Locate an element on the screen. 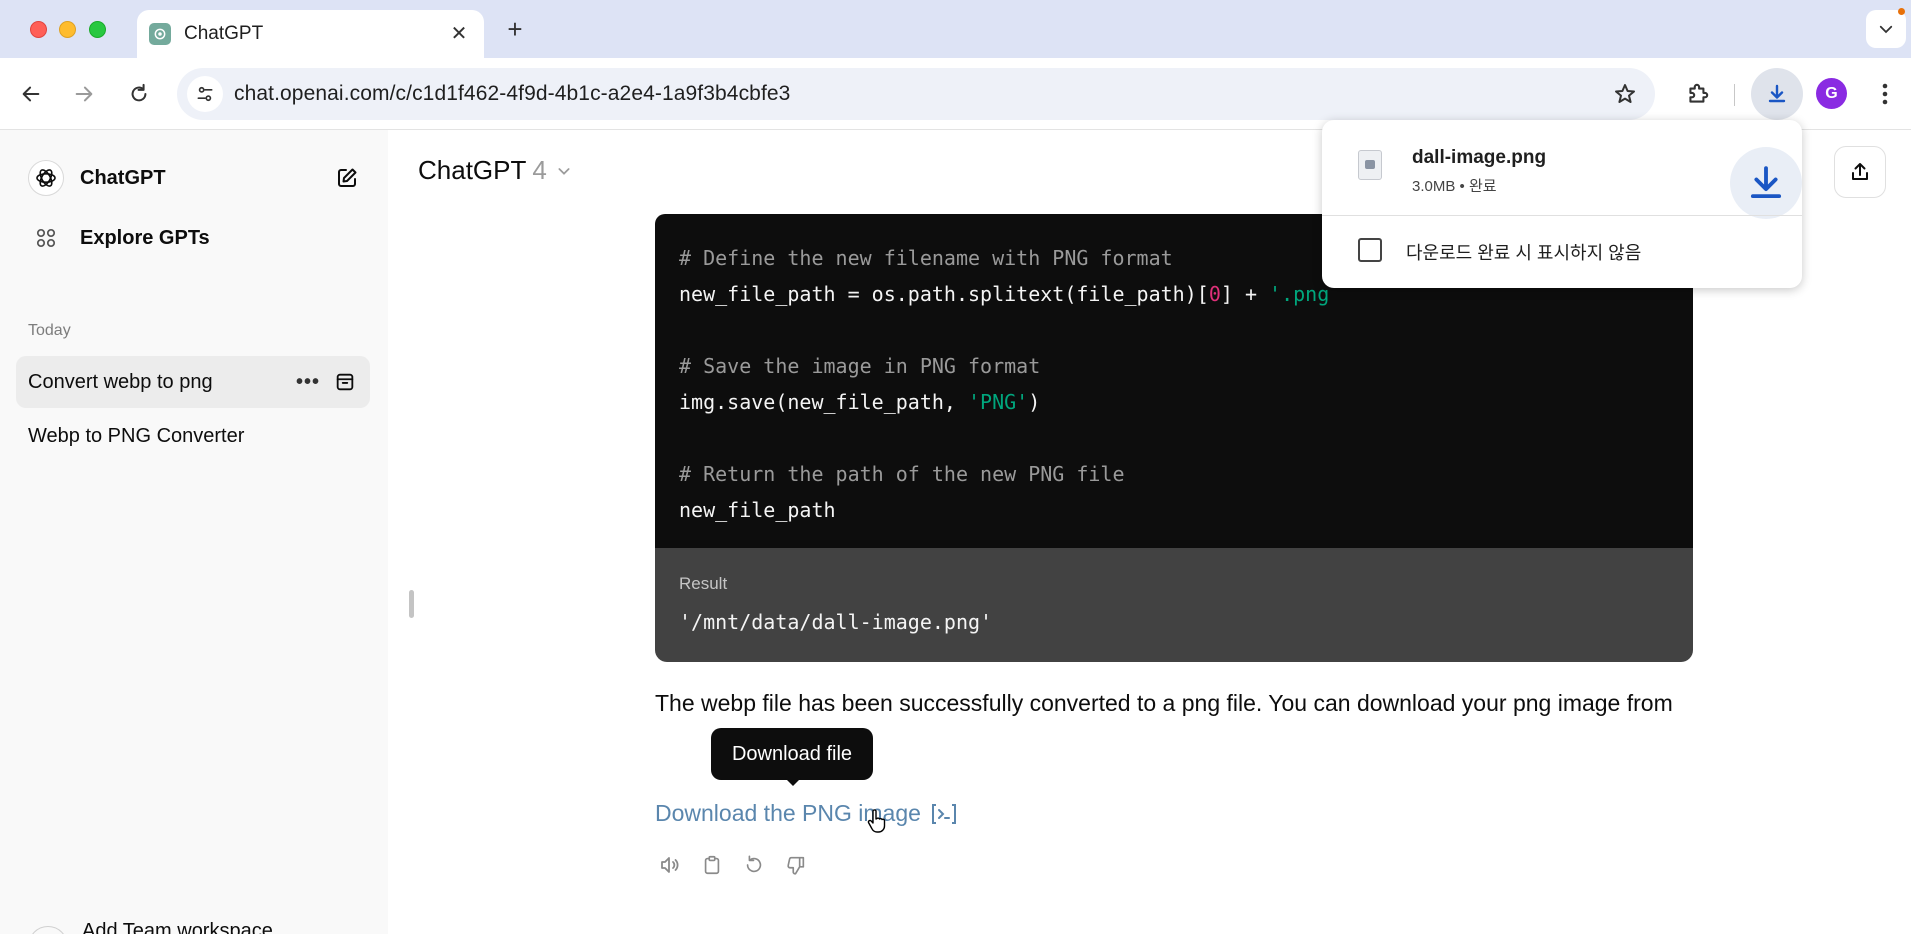 The image size is (1911, 934). chatgpt-logo-icon is located at coordinates (46, 178).